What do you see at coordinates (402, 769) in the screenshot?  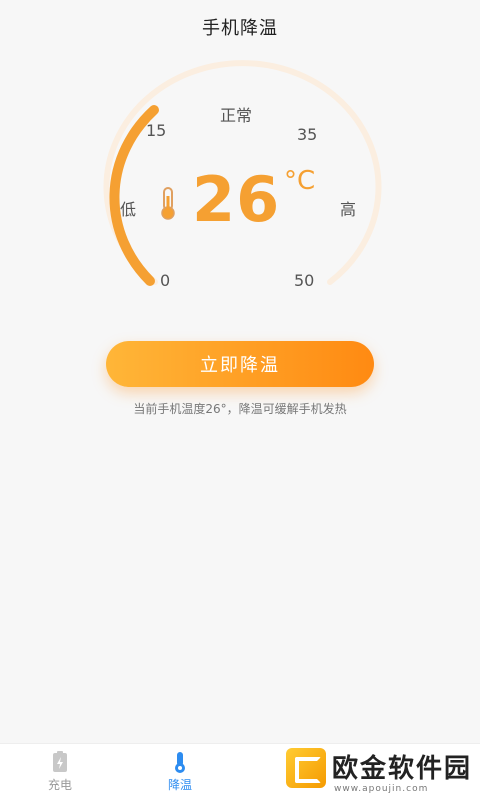 I see `watermark-text: 欧金软件园` at bounding box center [402, 769].